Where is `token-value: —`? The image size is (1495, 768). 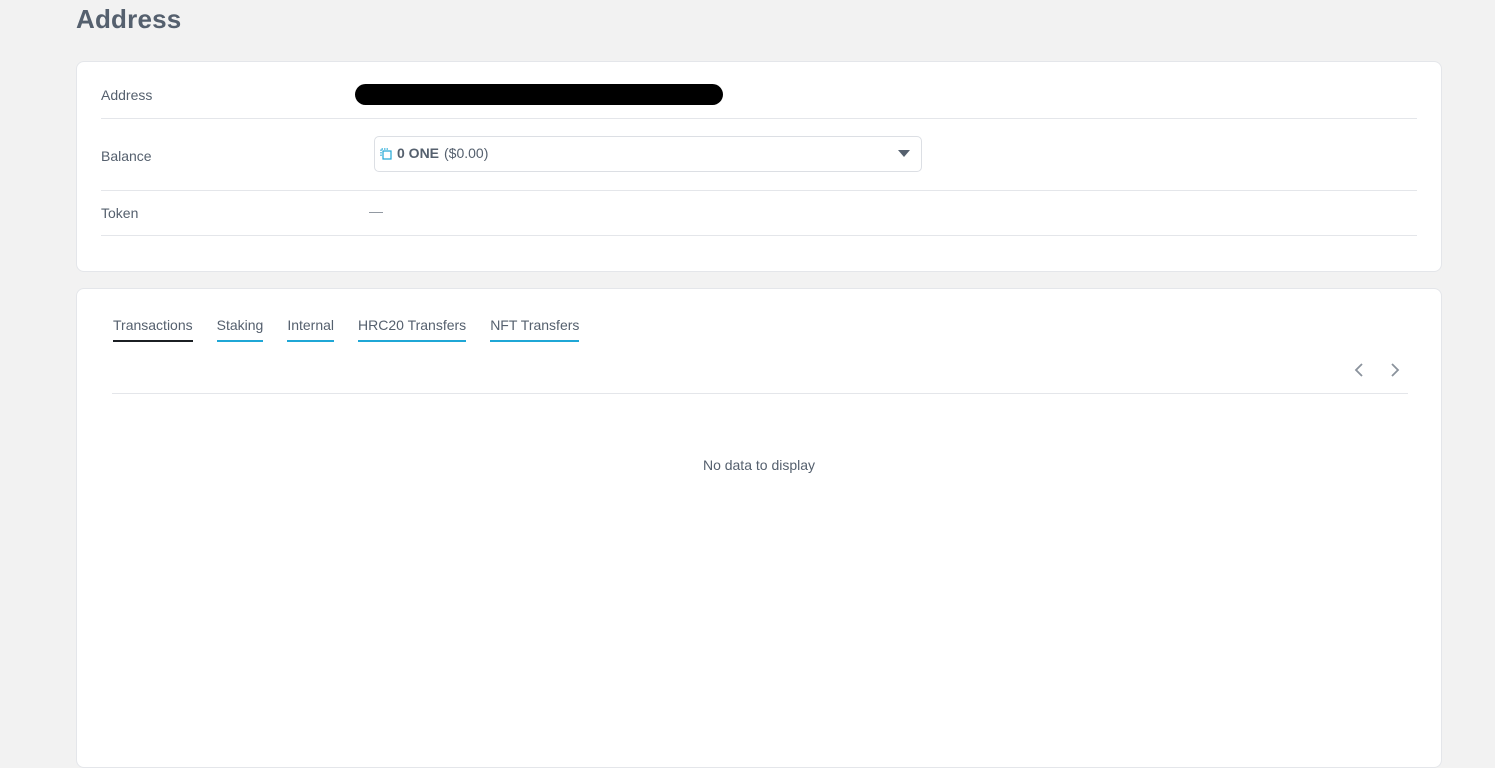
token-value: — is located at coordinates (376, 211).